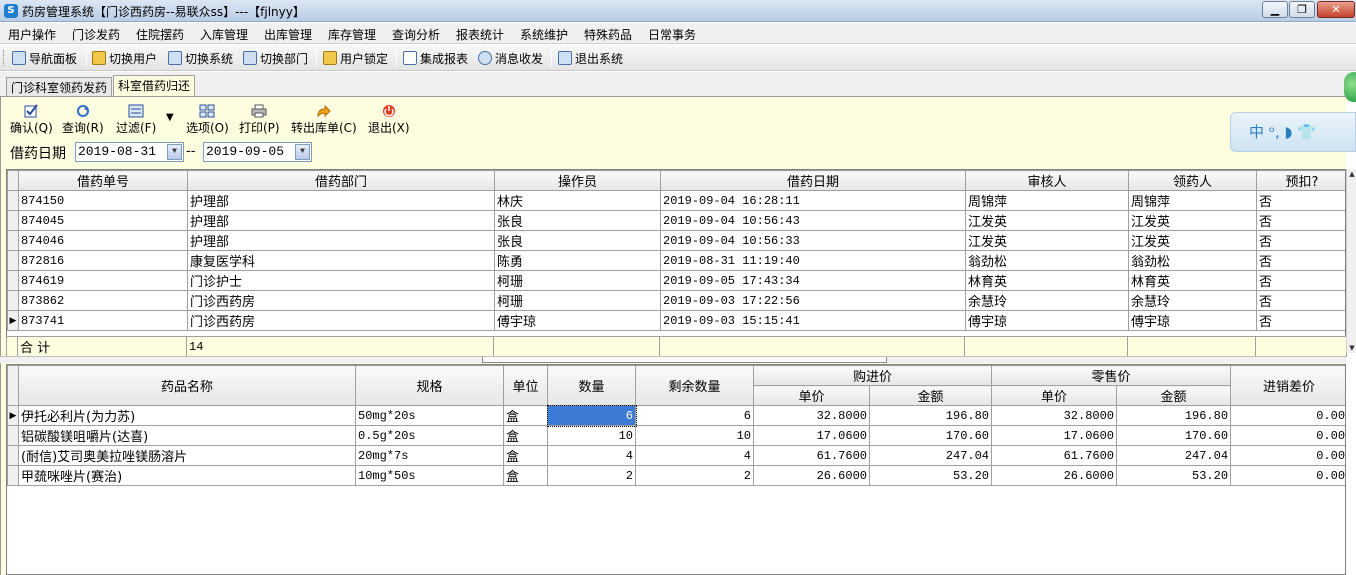  I want to click on tab-dept-borrow-return: 科室借药归还, so click(154, 85).